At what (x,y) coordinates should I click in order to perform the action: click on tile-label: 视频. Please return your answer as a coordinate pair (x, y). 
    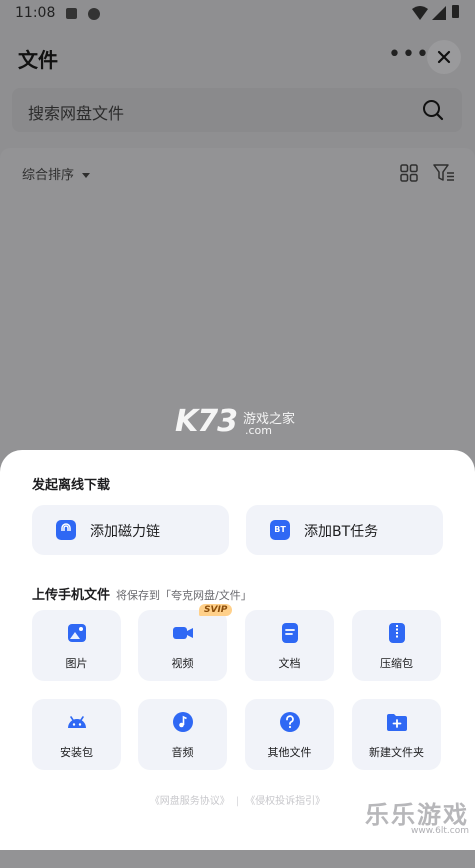
    Looking at the image, I should click on (182, 663).